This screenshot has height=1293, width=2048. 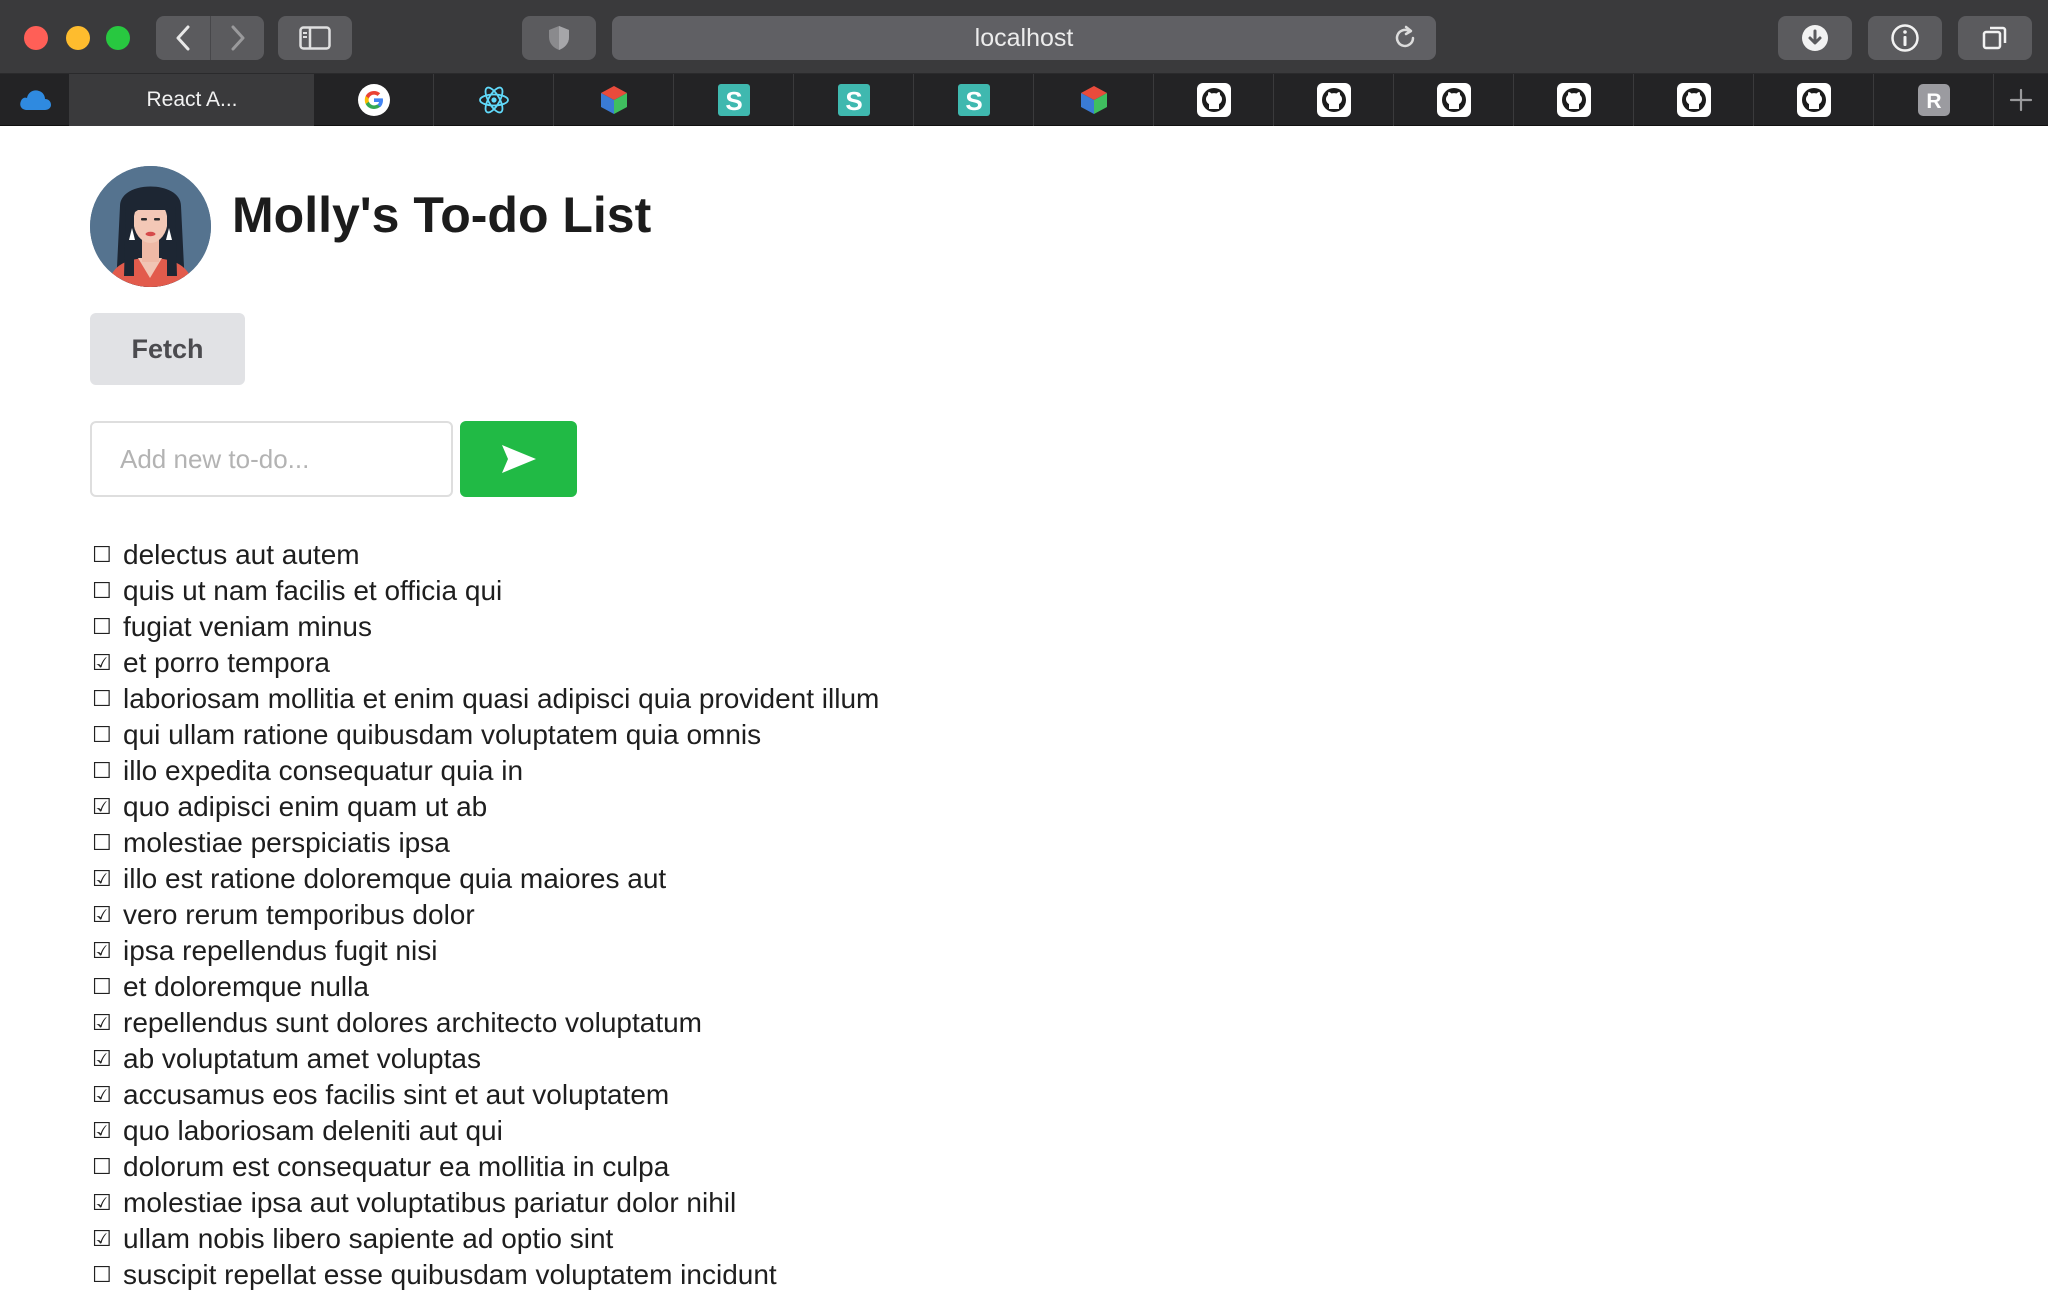 What do you see at coordinates (118, 38) in the screenshot?
I see `zoom-window-button` at bounding box center [118, 38].